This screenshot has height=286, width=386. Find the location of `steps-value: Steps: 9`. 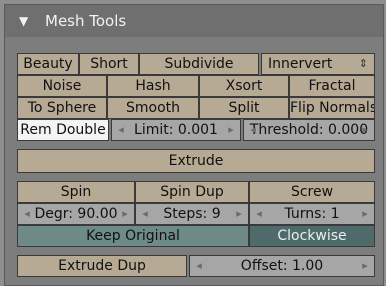

steps-value: Steps: 9 is located at coordinates (192, 214).